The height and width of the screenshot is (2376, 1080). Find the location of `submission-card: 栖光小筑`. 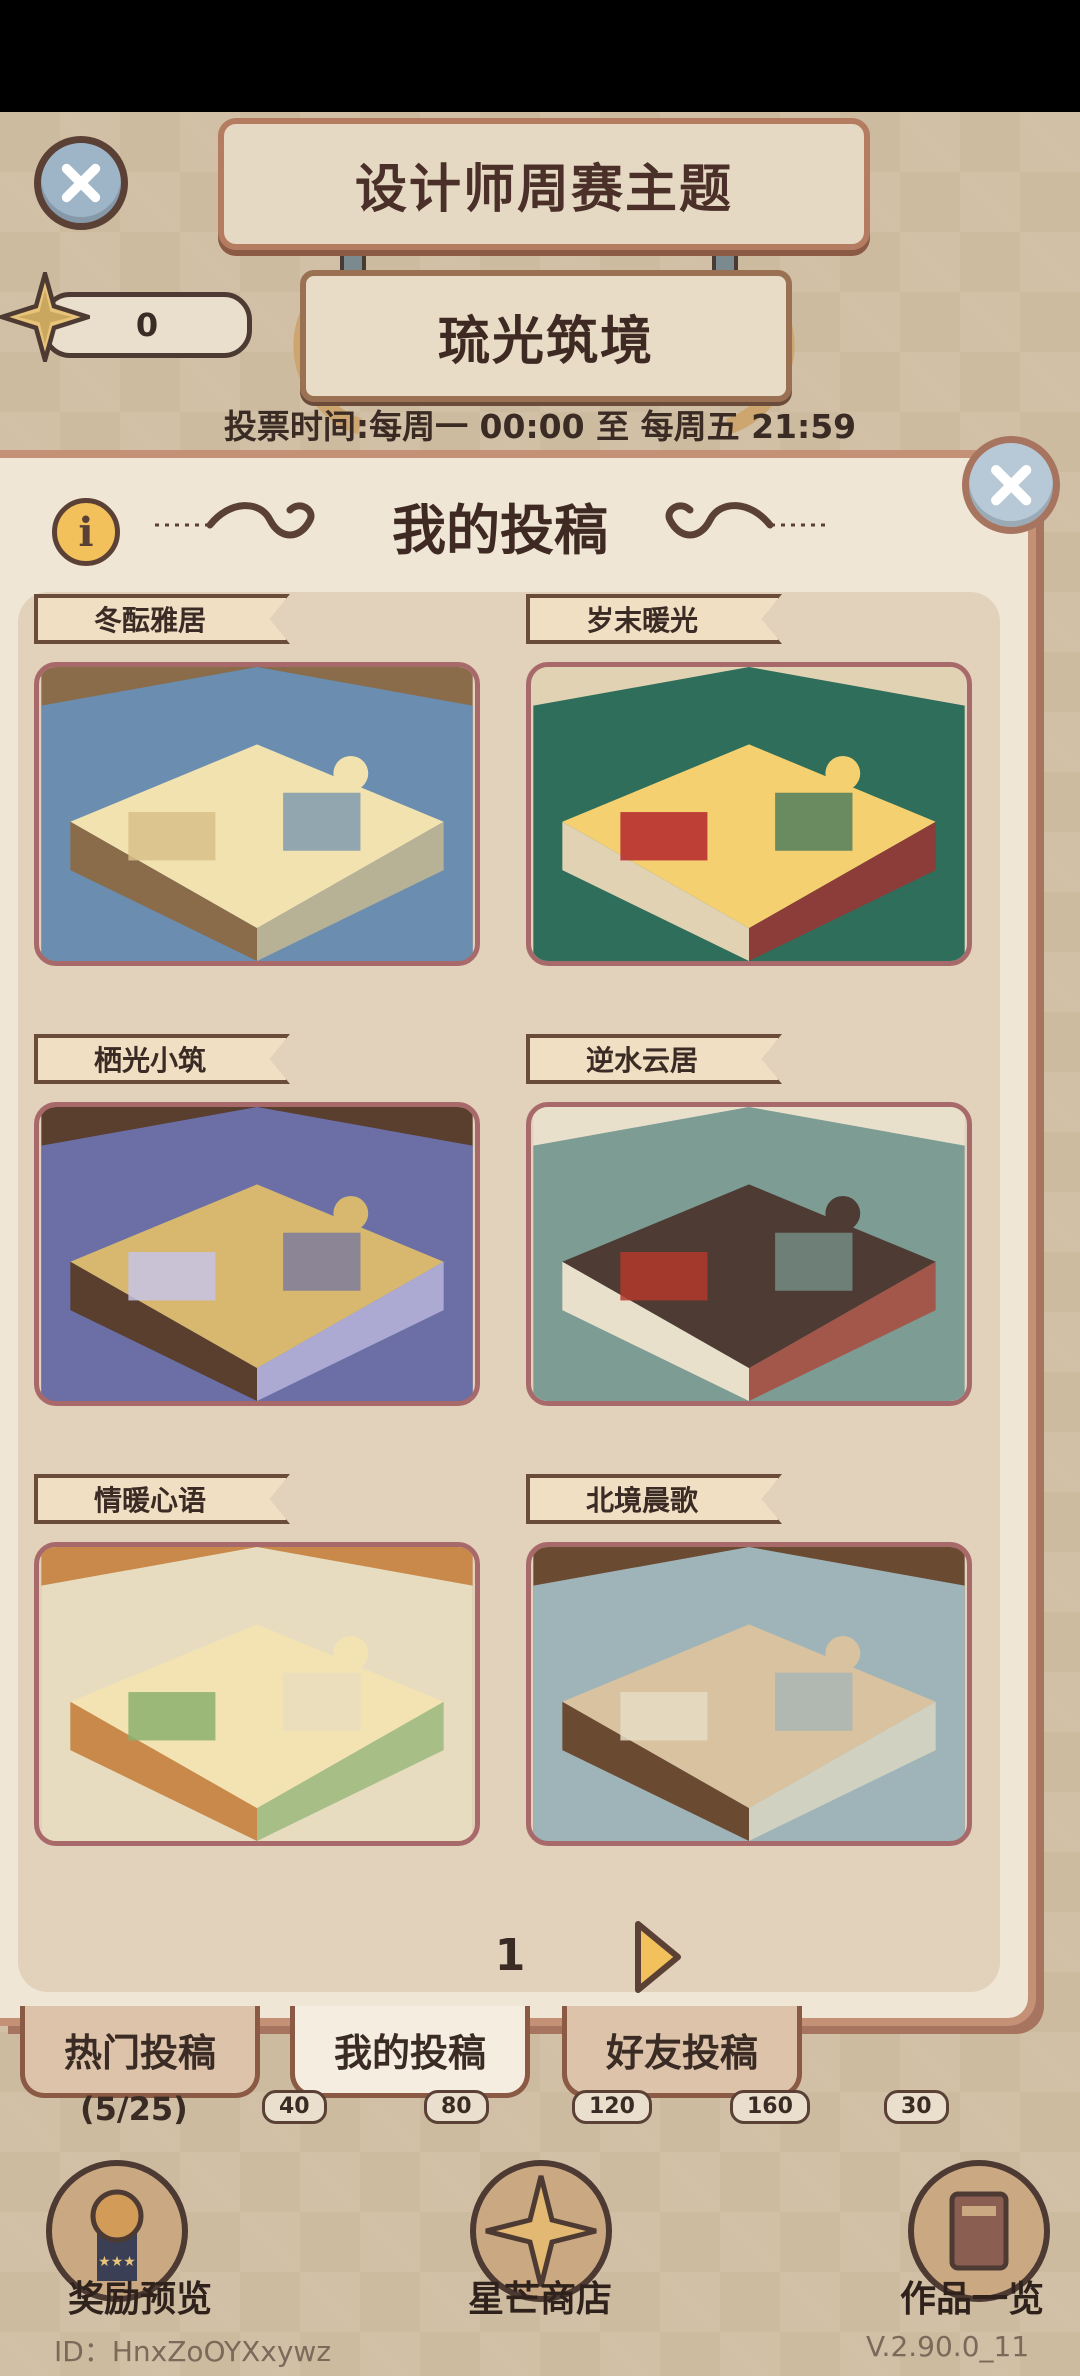

submission-card: 栖光小筑 is located at coordinates (257, 1220).